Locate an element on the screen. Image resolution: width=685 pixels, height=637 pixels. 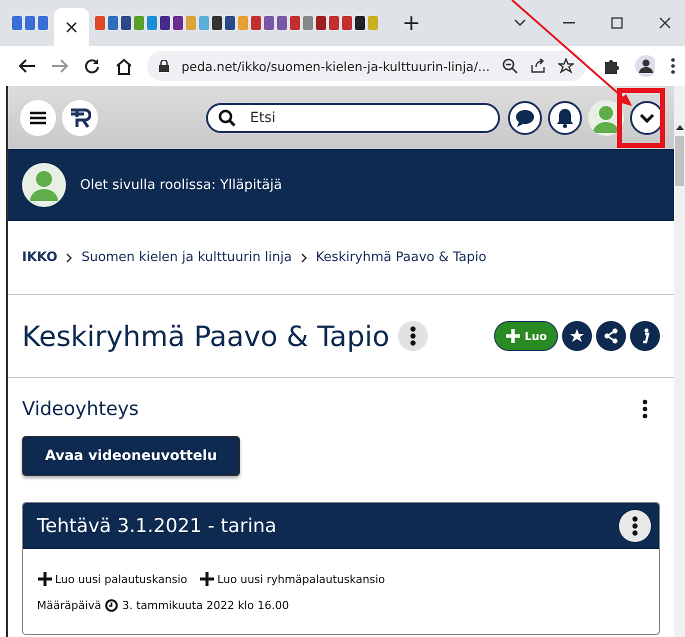
breadcrumb-link: Keskiryhmä Paavo & Tapio is located at coordinates (401, 257).